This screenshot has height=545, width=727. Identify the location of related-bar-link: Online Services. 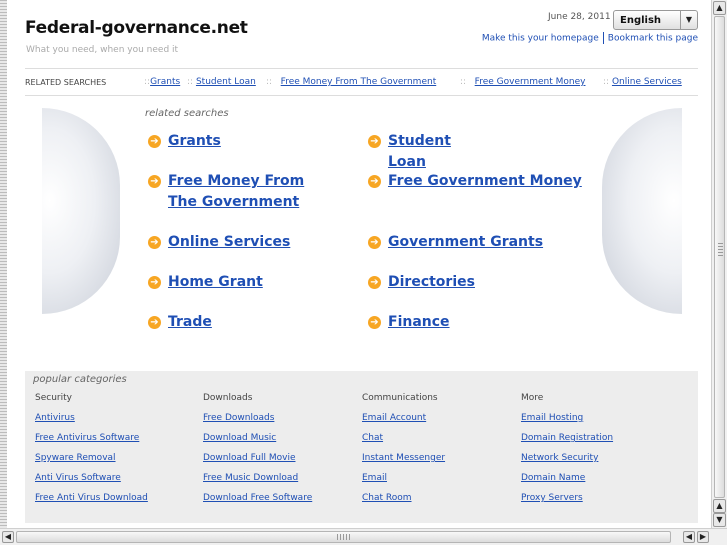
(647, 82).